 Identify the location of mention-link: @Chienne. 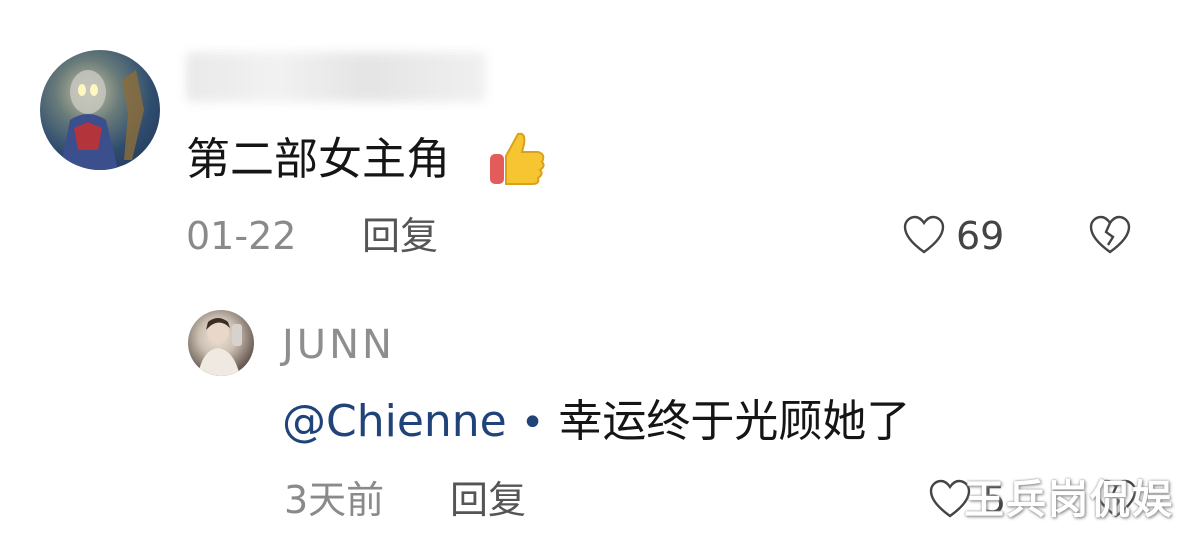
(394, 421).